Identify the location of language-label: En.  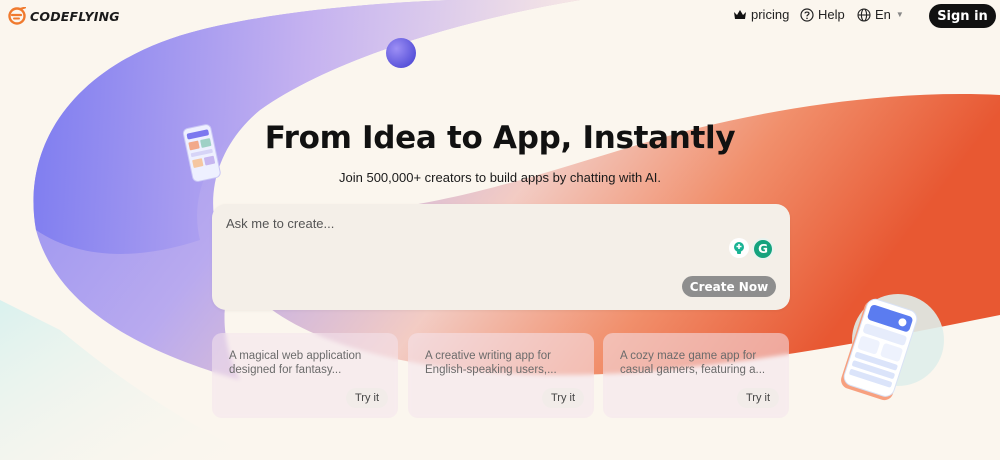
(883, 14).